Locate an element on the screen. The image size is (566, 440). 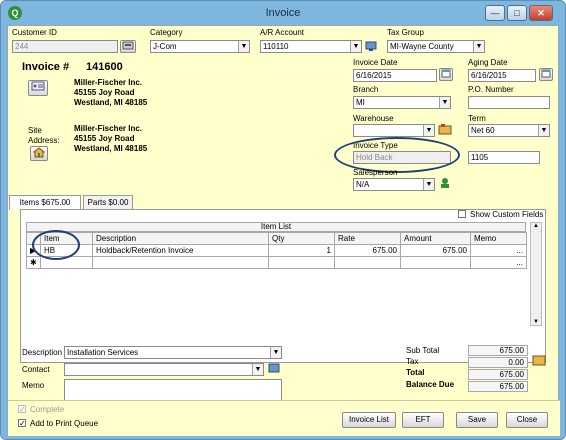
save-button: Save is located at coordinates (477, 420).